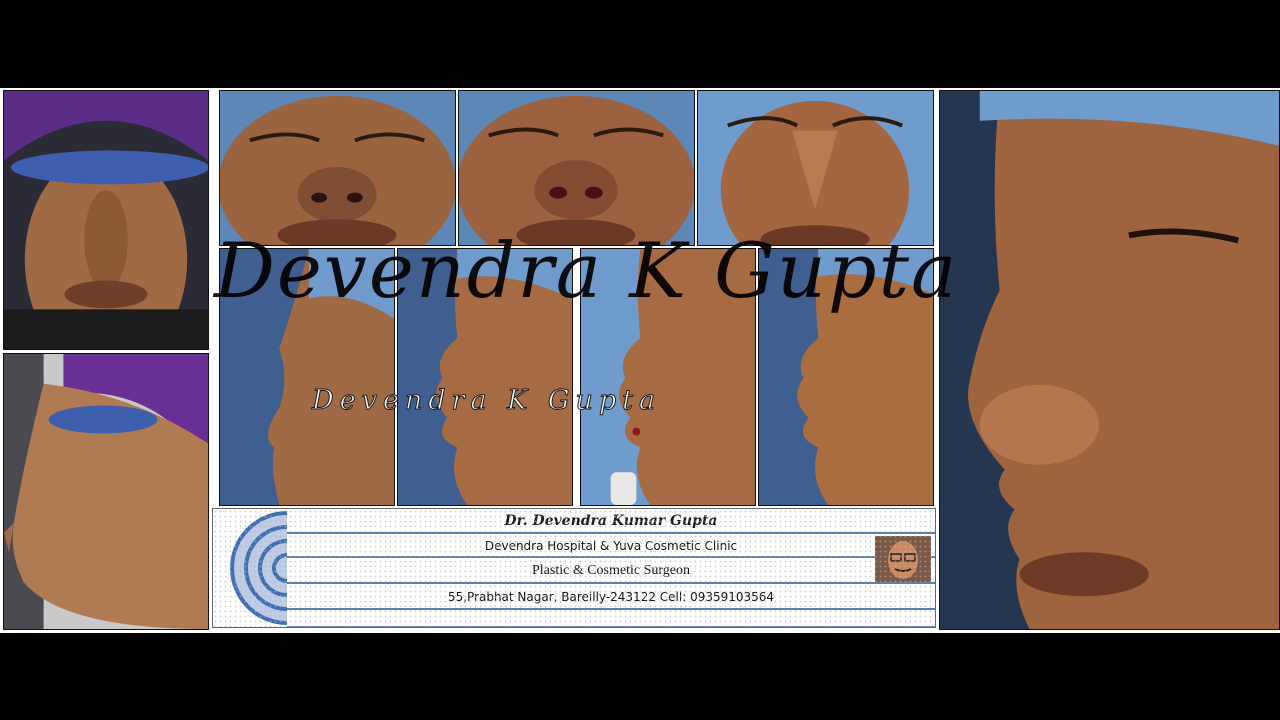  I want to click on photo-basal-view-pre, so click(337, 168).